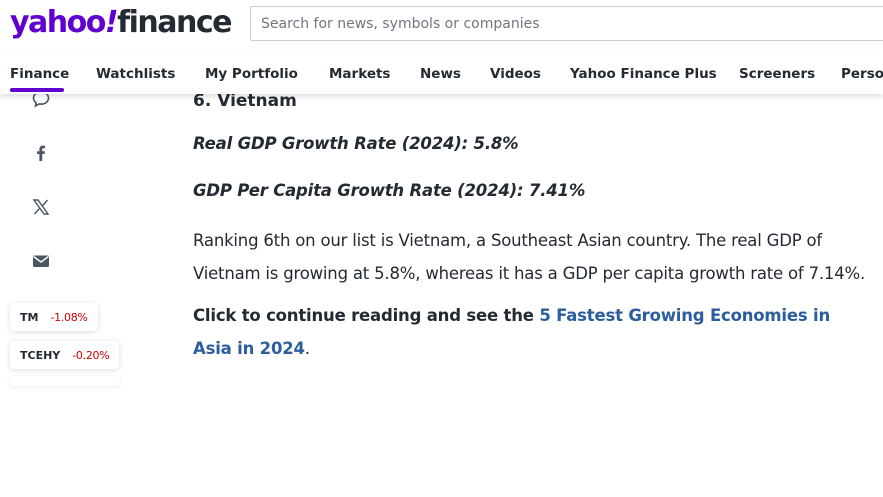  I want to click on ticker-chip-partial, so click(65, 381).